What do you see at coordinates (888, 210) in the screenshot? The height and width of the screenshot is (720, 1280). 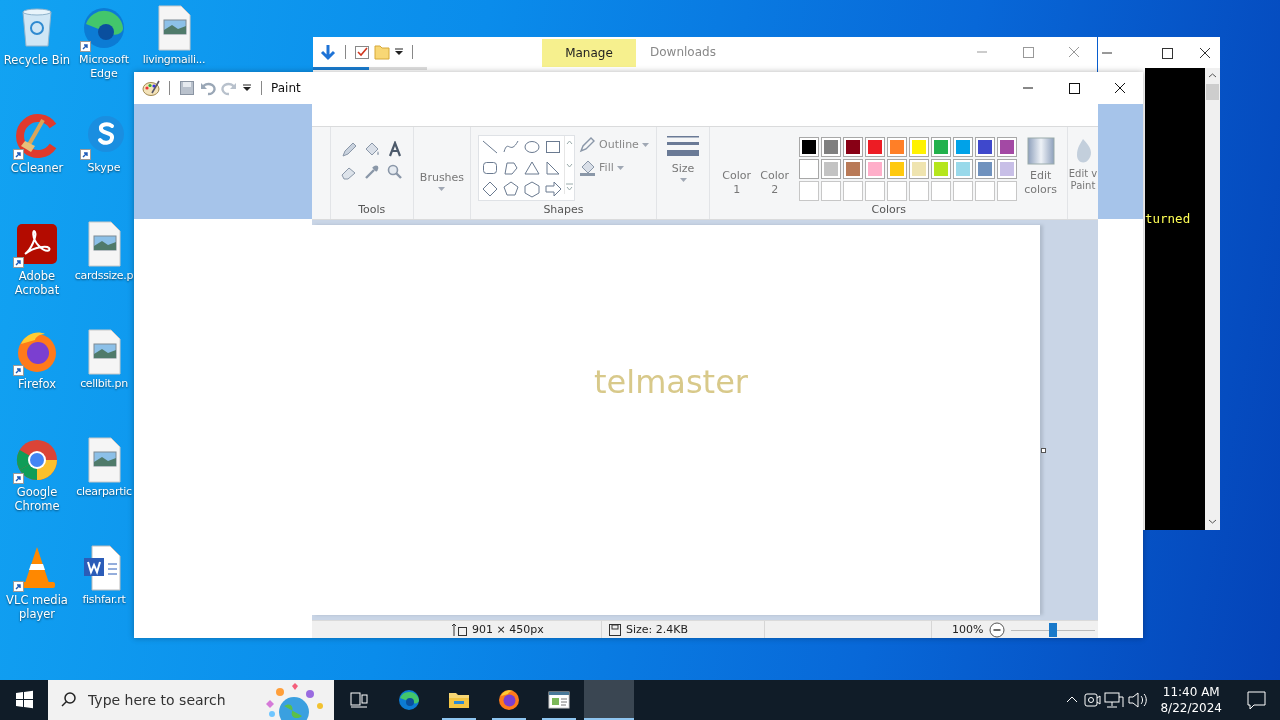 I see `group-label: Colors` at bounding box center [888, 210].